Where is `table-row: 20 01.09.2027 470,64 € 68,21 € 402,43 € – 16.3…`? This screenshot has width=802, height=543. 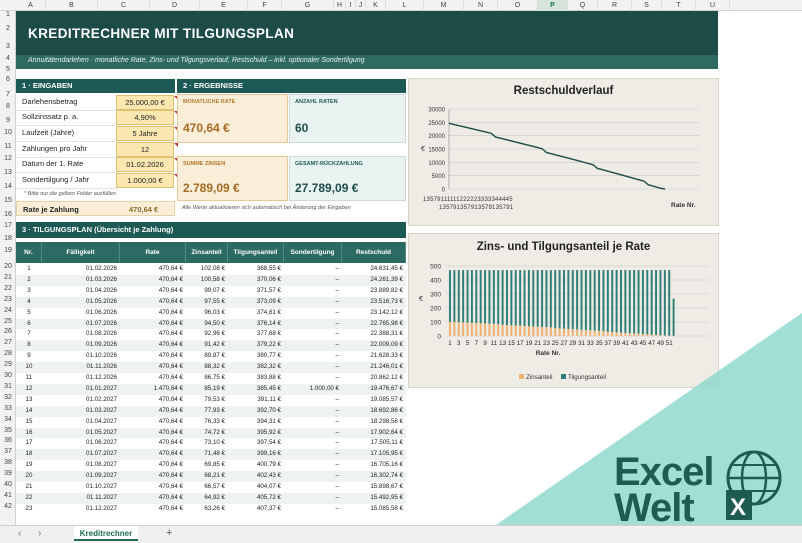 table-row: 20 01.09.2027 470,64 € 68,21 € 402,43 € – 16.3… is located at coordinates (211, 476).